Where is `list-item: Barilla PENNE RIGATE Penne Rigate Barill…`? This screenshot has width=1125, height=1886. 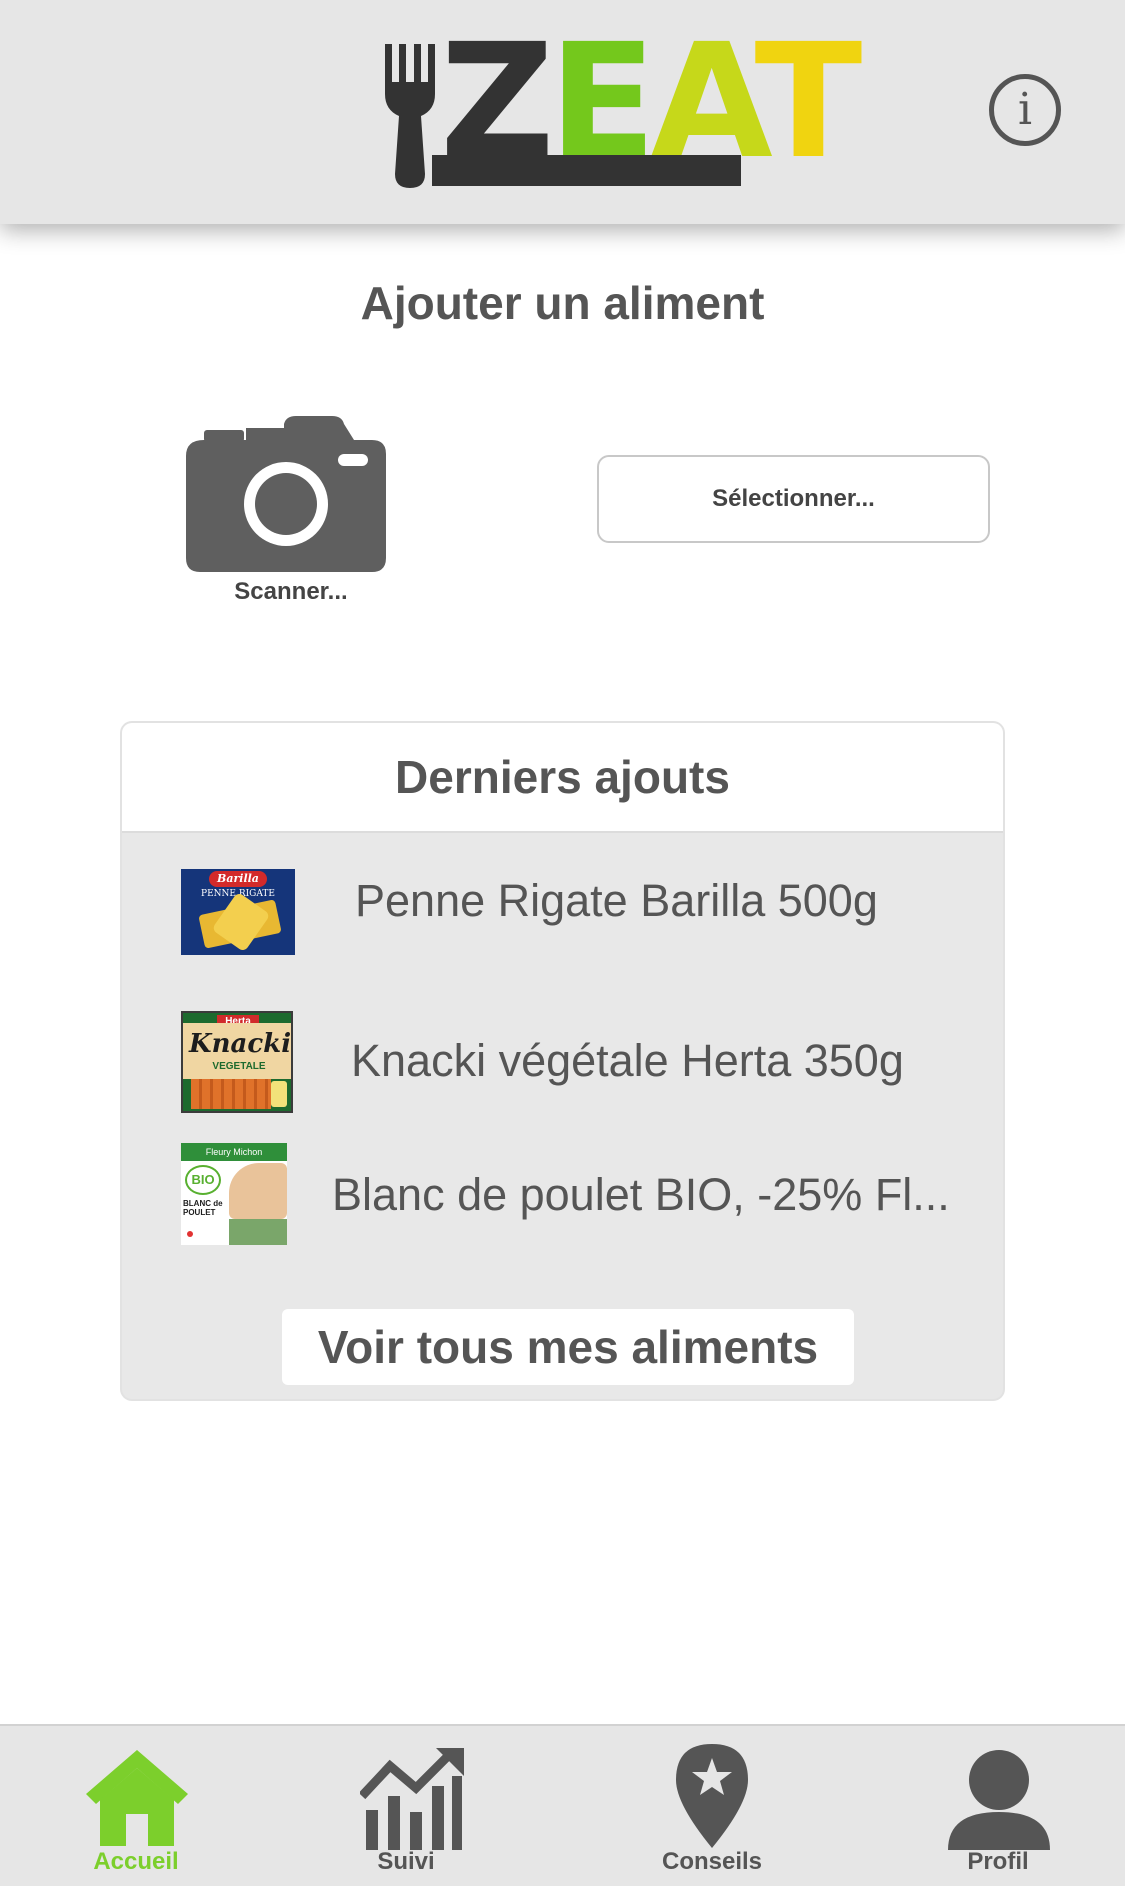
list-item: Barilla PENNE RIGATE Penne Rigate Barill… is located at coordinates (562, 918).